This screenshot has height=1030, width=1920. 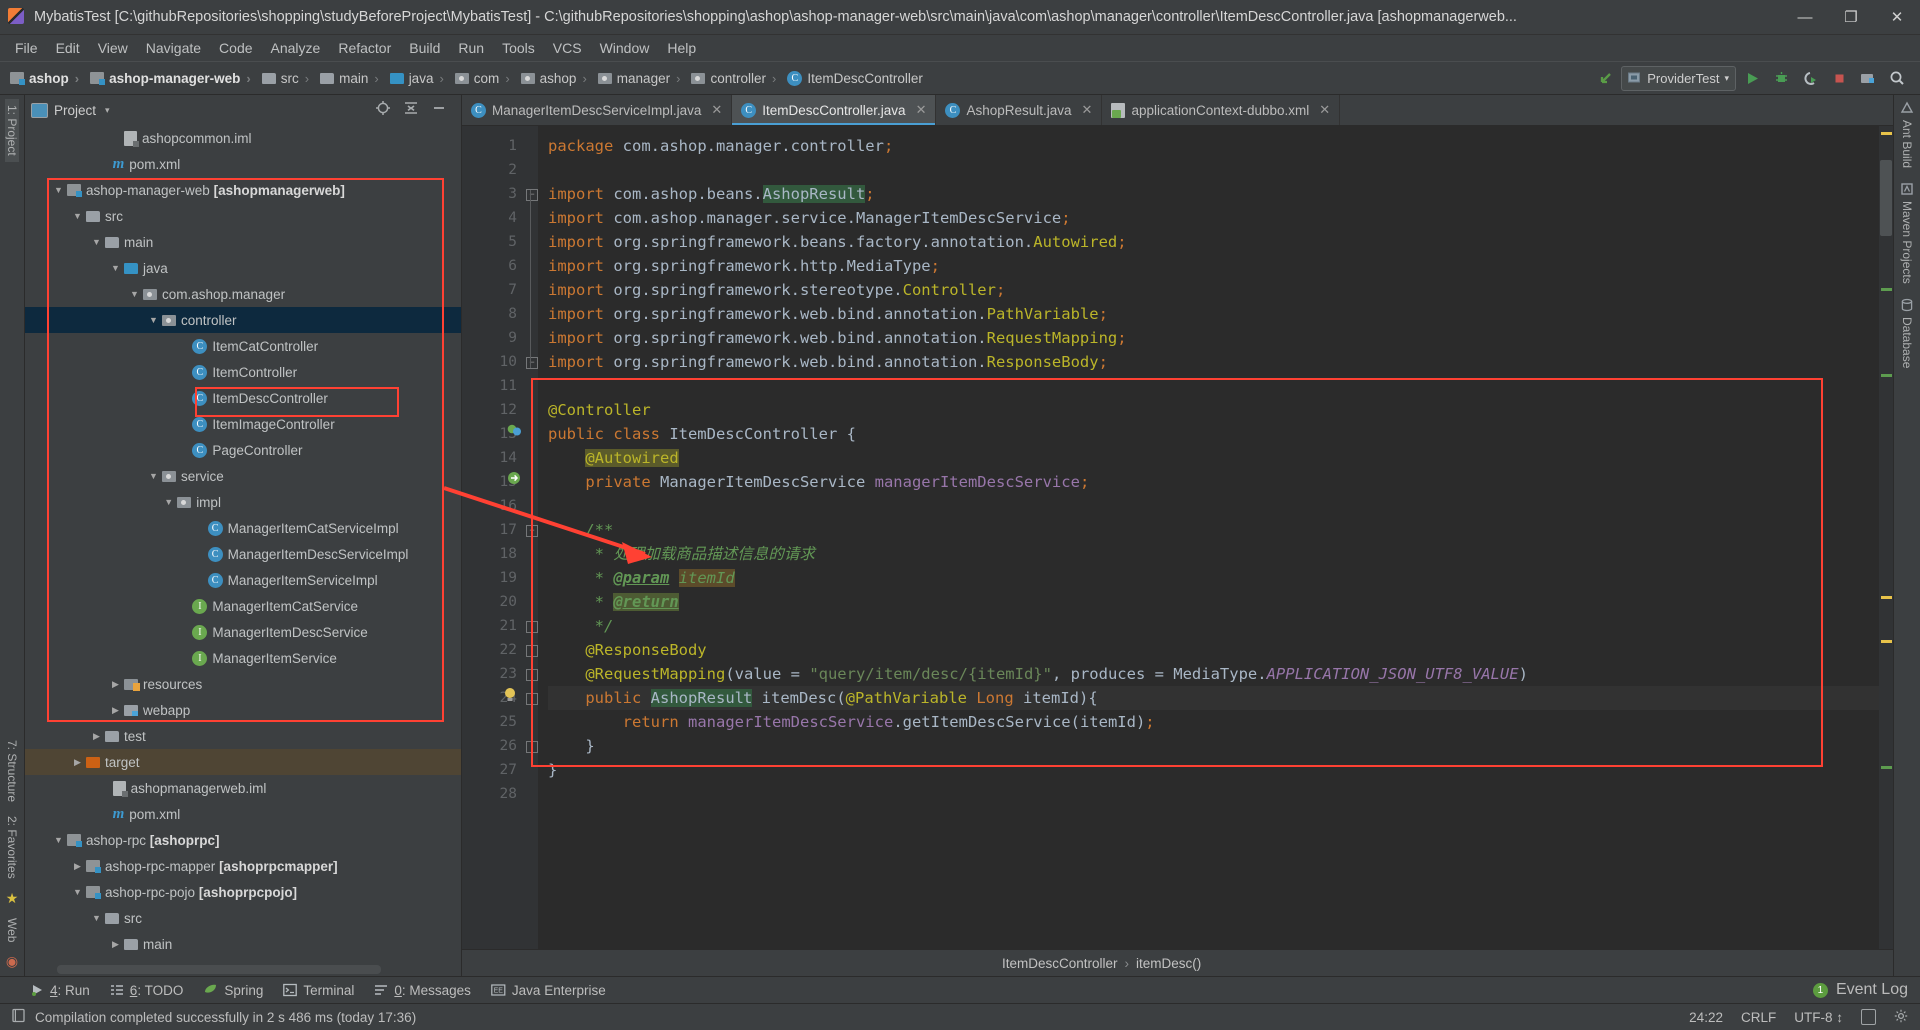 What do you see at coordinates (1213, 194) in the screenshot?
I see `code-line: import com.ashop.beans.AshopResult;` at bounding box center [1213, 194].